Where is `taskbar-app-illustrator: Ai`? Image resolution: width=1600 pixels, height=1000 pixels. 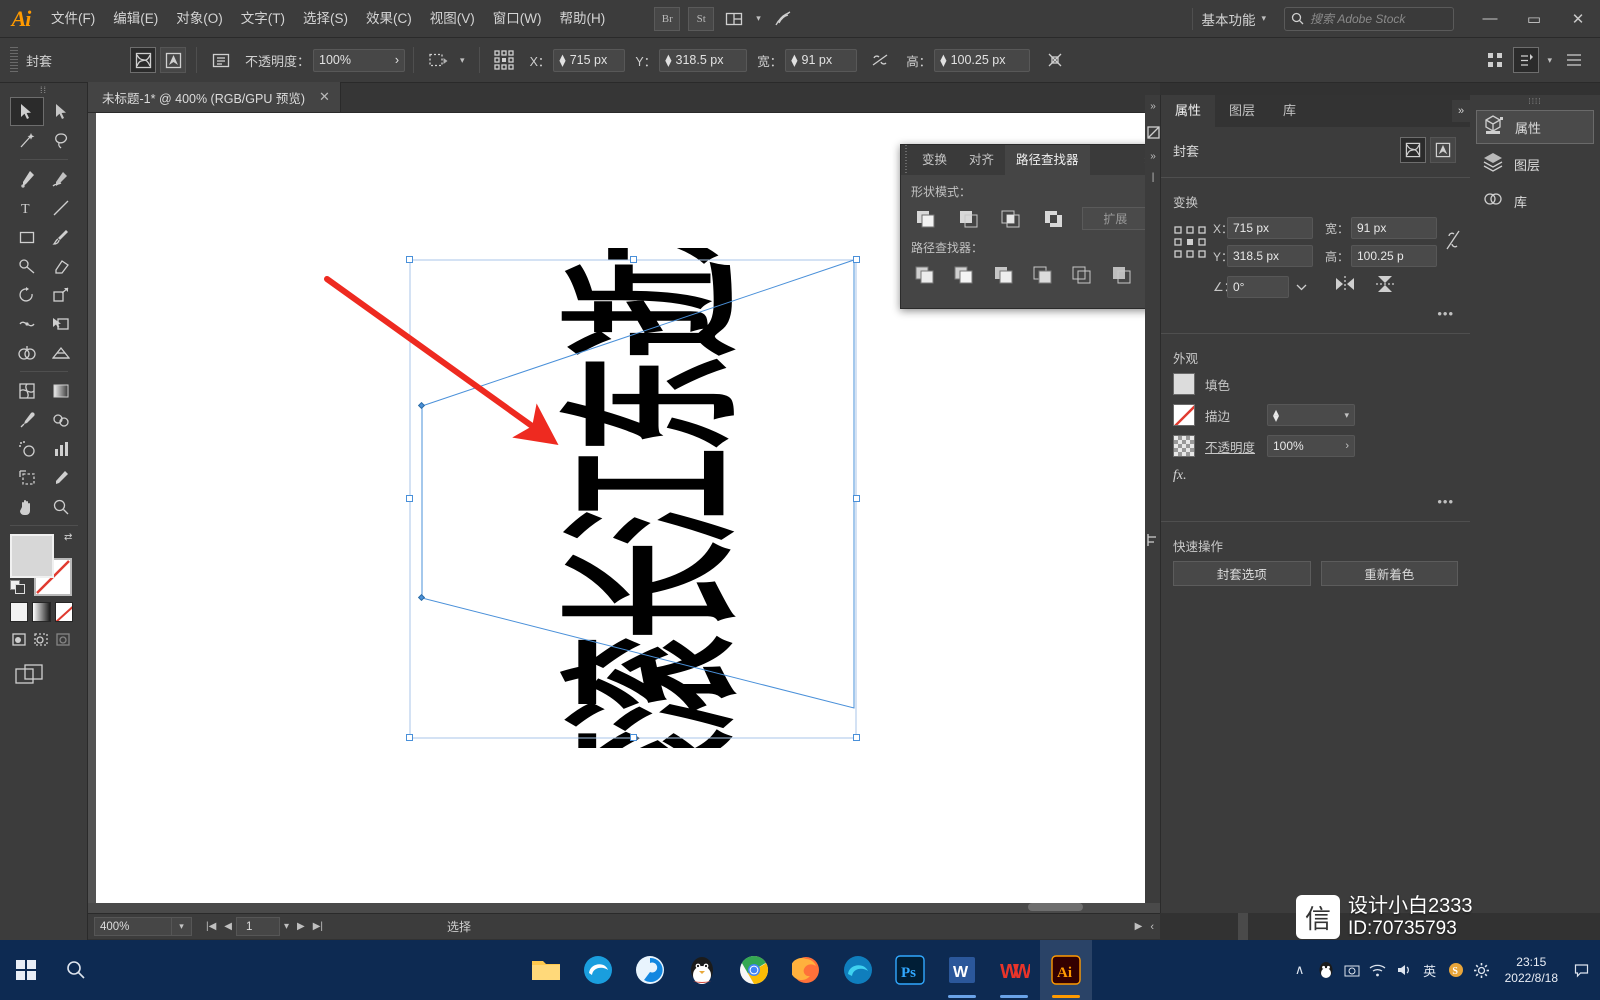 taskbar-app-illustrator: Ai is located at coordinates (1066, 970).